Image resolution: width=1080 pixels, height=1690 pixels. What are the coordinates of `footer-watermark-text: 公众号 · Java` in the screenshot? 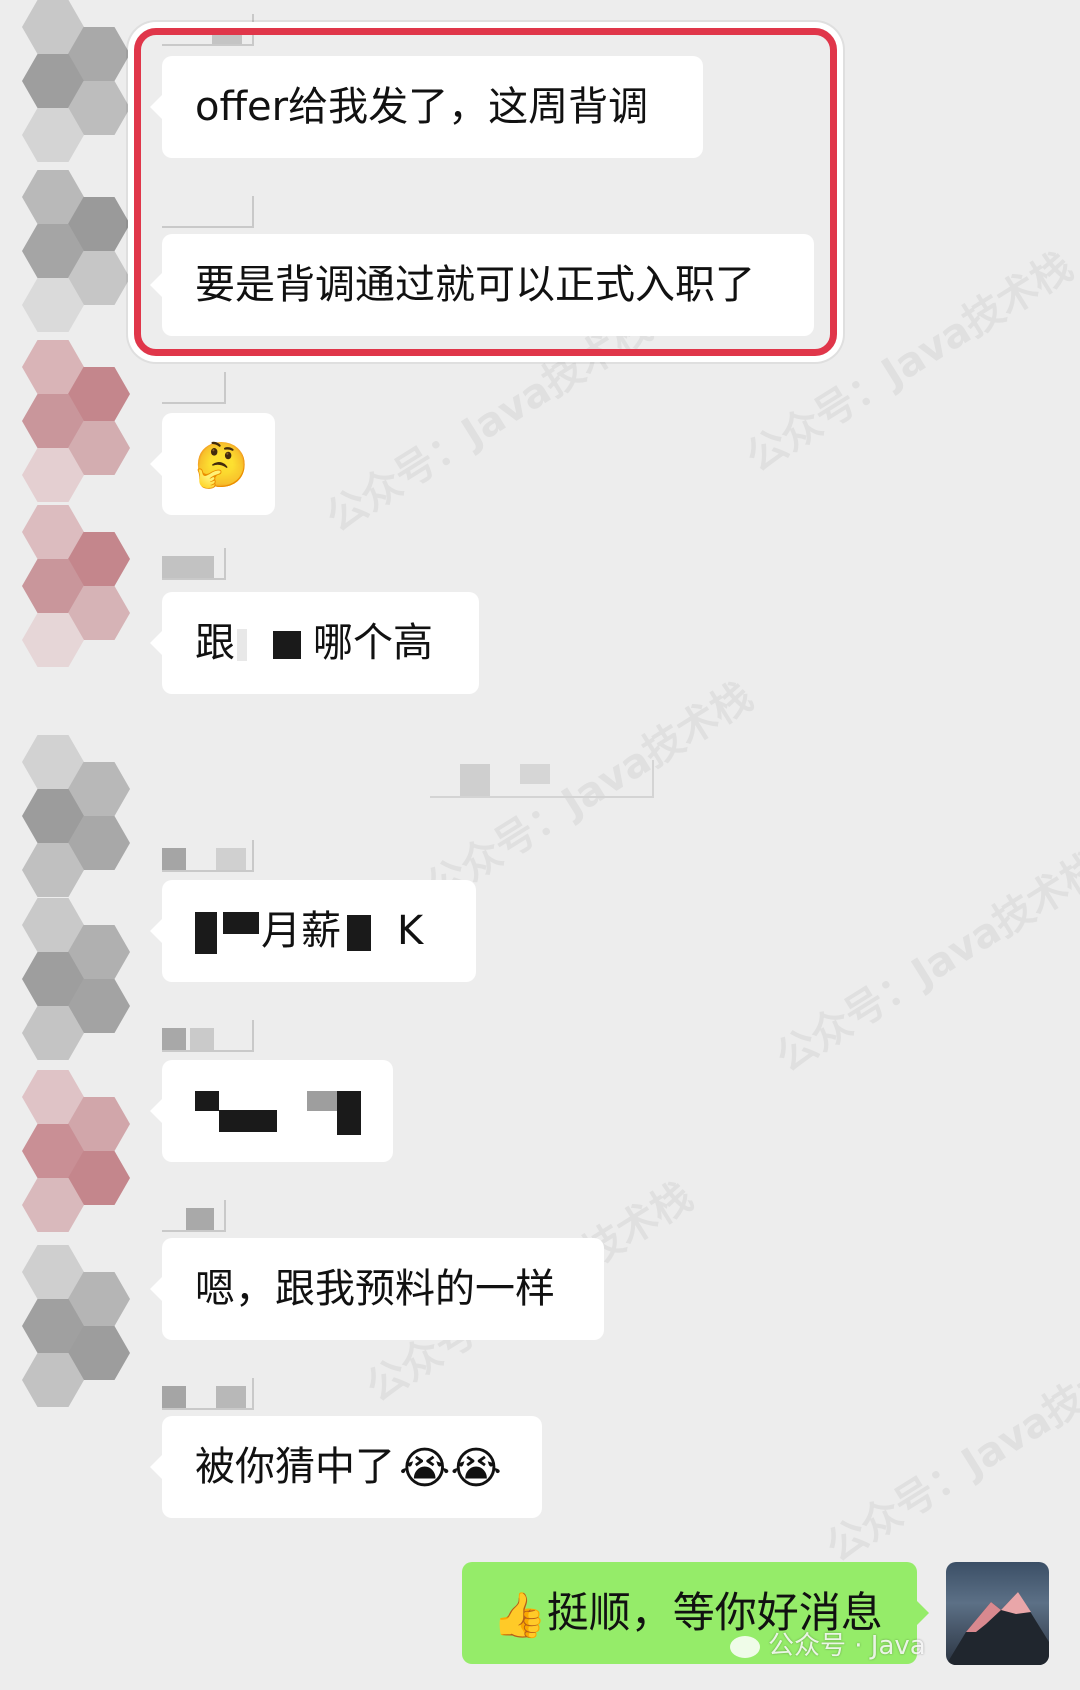 It's located at (847, 1646).